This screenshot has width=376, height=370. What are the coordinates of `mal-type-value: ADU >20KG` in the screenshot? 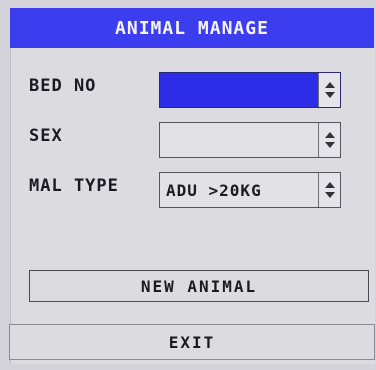 It's located at (214, 190).